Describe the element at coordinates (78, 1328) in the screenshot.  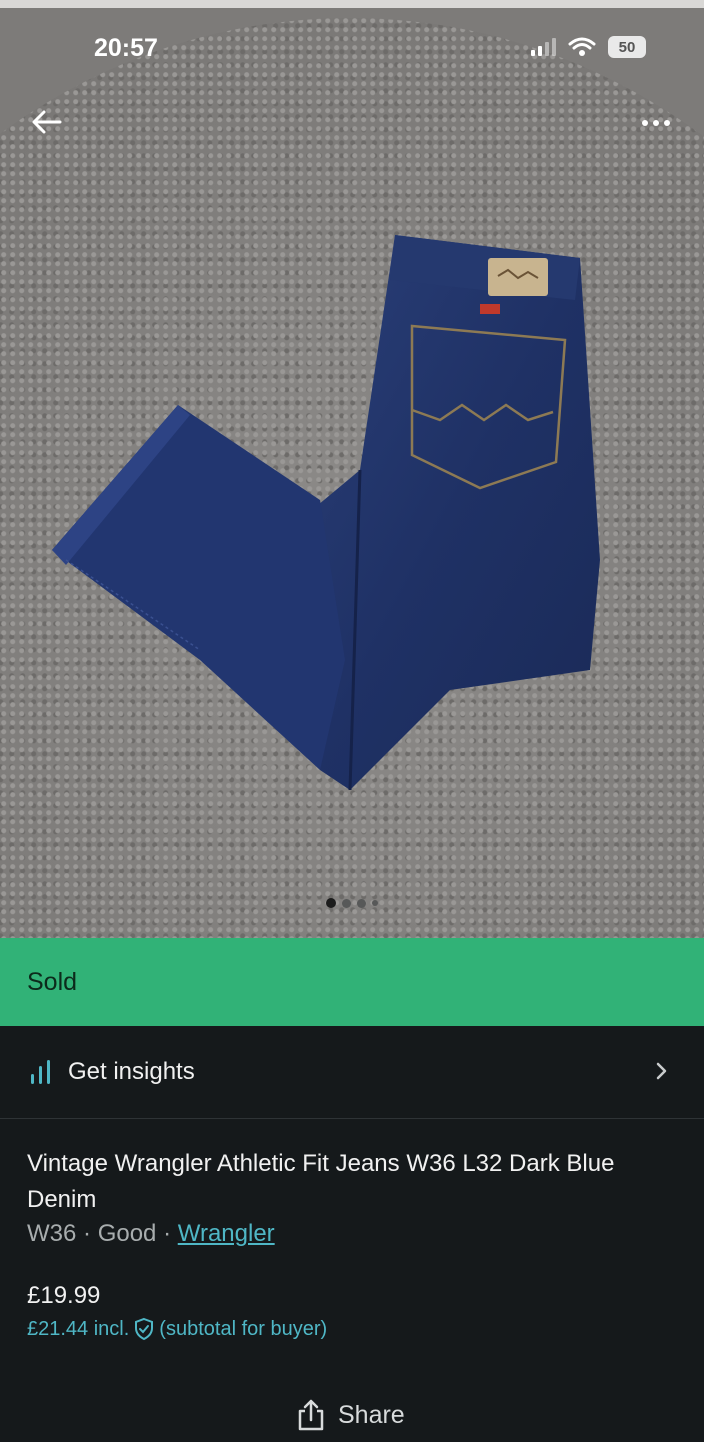
I see `price-incl: £21.44 incl.` at that location.